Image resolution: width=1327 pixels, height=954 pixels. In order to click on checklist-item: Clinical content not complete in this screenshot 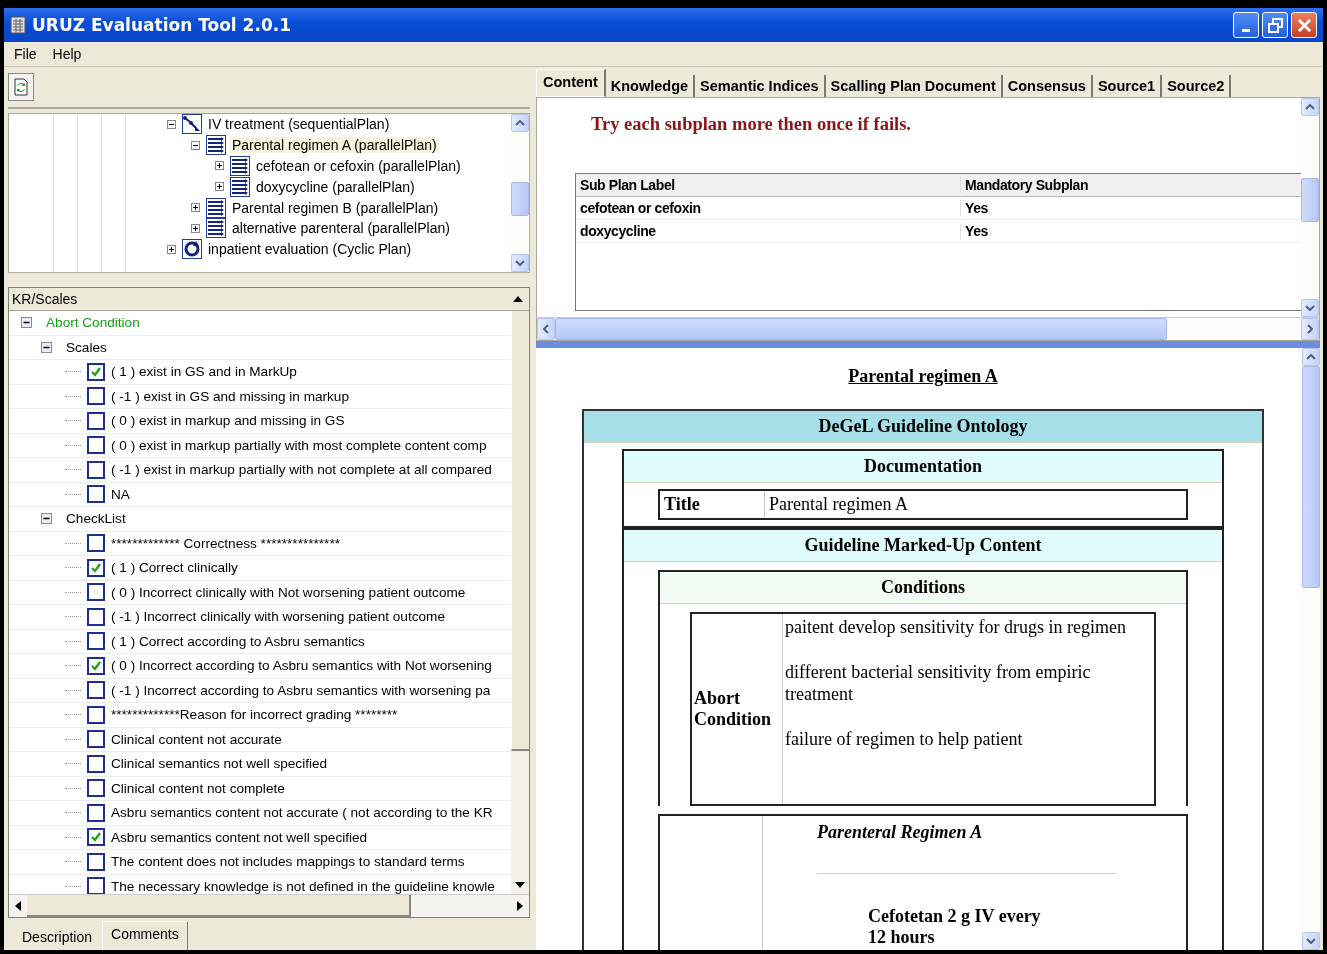, I will do `click(198, 788)`.